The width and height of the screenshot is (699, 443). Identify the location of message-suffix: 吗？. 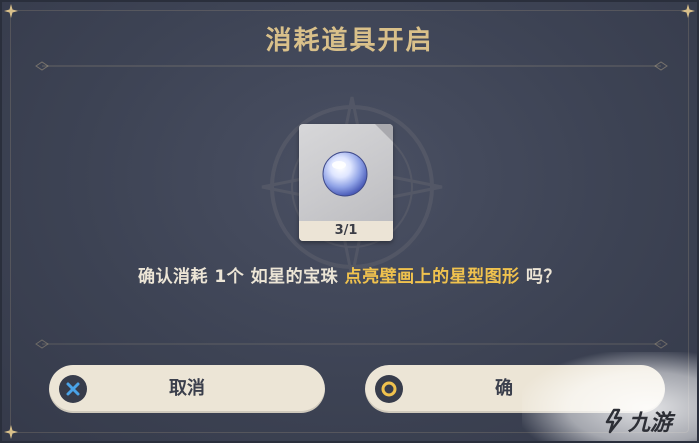
(543, 277).